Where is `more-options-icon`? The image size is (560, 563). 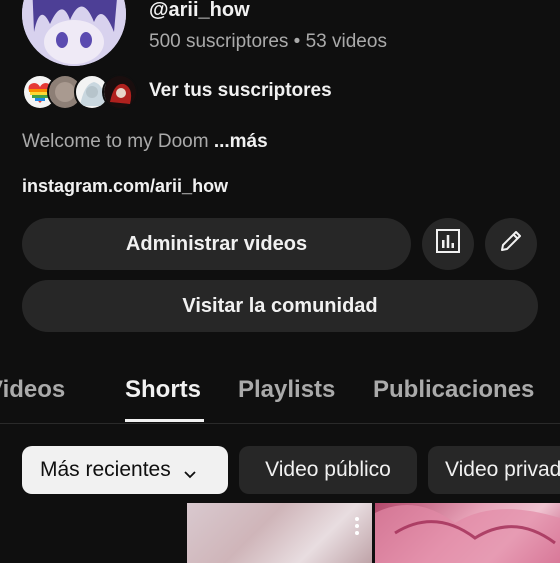
more-options-icon is located at coordinates (357, 527).